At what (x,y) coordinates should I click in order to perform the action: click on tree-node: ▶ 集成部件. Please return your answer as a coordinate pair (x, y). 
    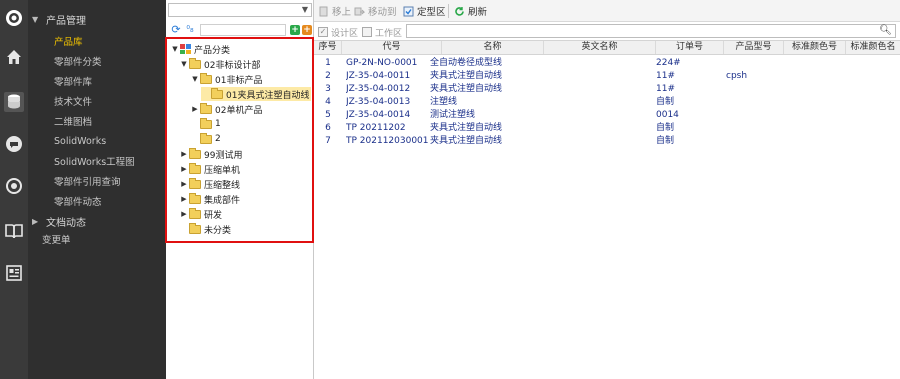
    Looking at the image, I should click on (210, 199).